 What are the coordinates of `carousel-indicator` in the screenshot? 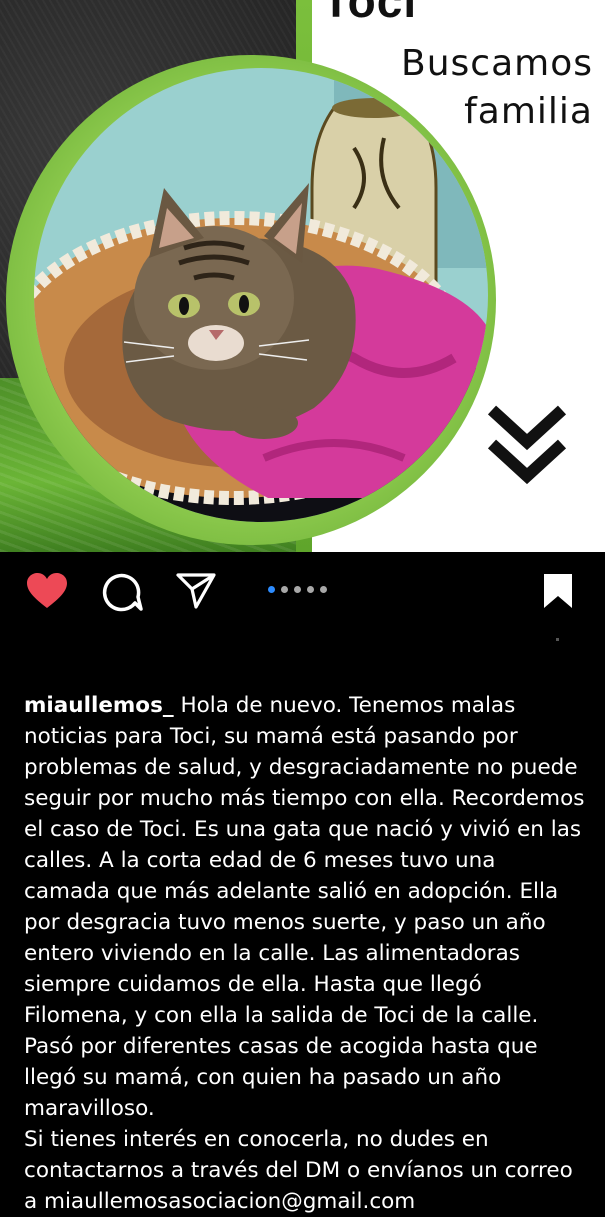 It's located at (297, 591).